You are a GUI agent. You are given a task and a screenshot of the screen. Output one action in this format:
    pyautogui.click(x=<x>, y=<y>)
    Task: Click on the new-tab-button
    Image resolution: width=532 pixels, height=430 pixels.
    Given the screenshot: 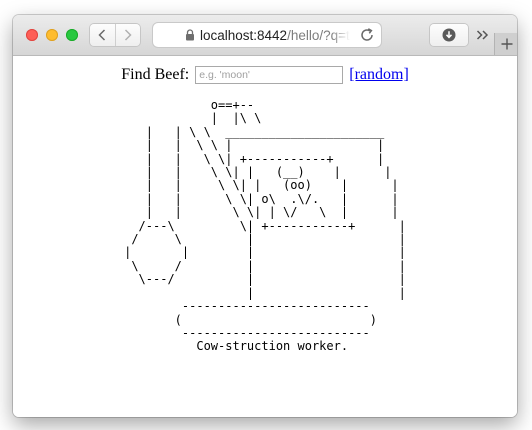 What is the action you would take?
    pyautogui.click(x=505, y=44)
    